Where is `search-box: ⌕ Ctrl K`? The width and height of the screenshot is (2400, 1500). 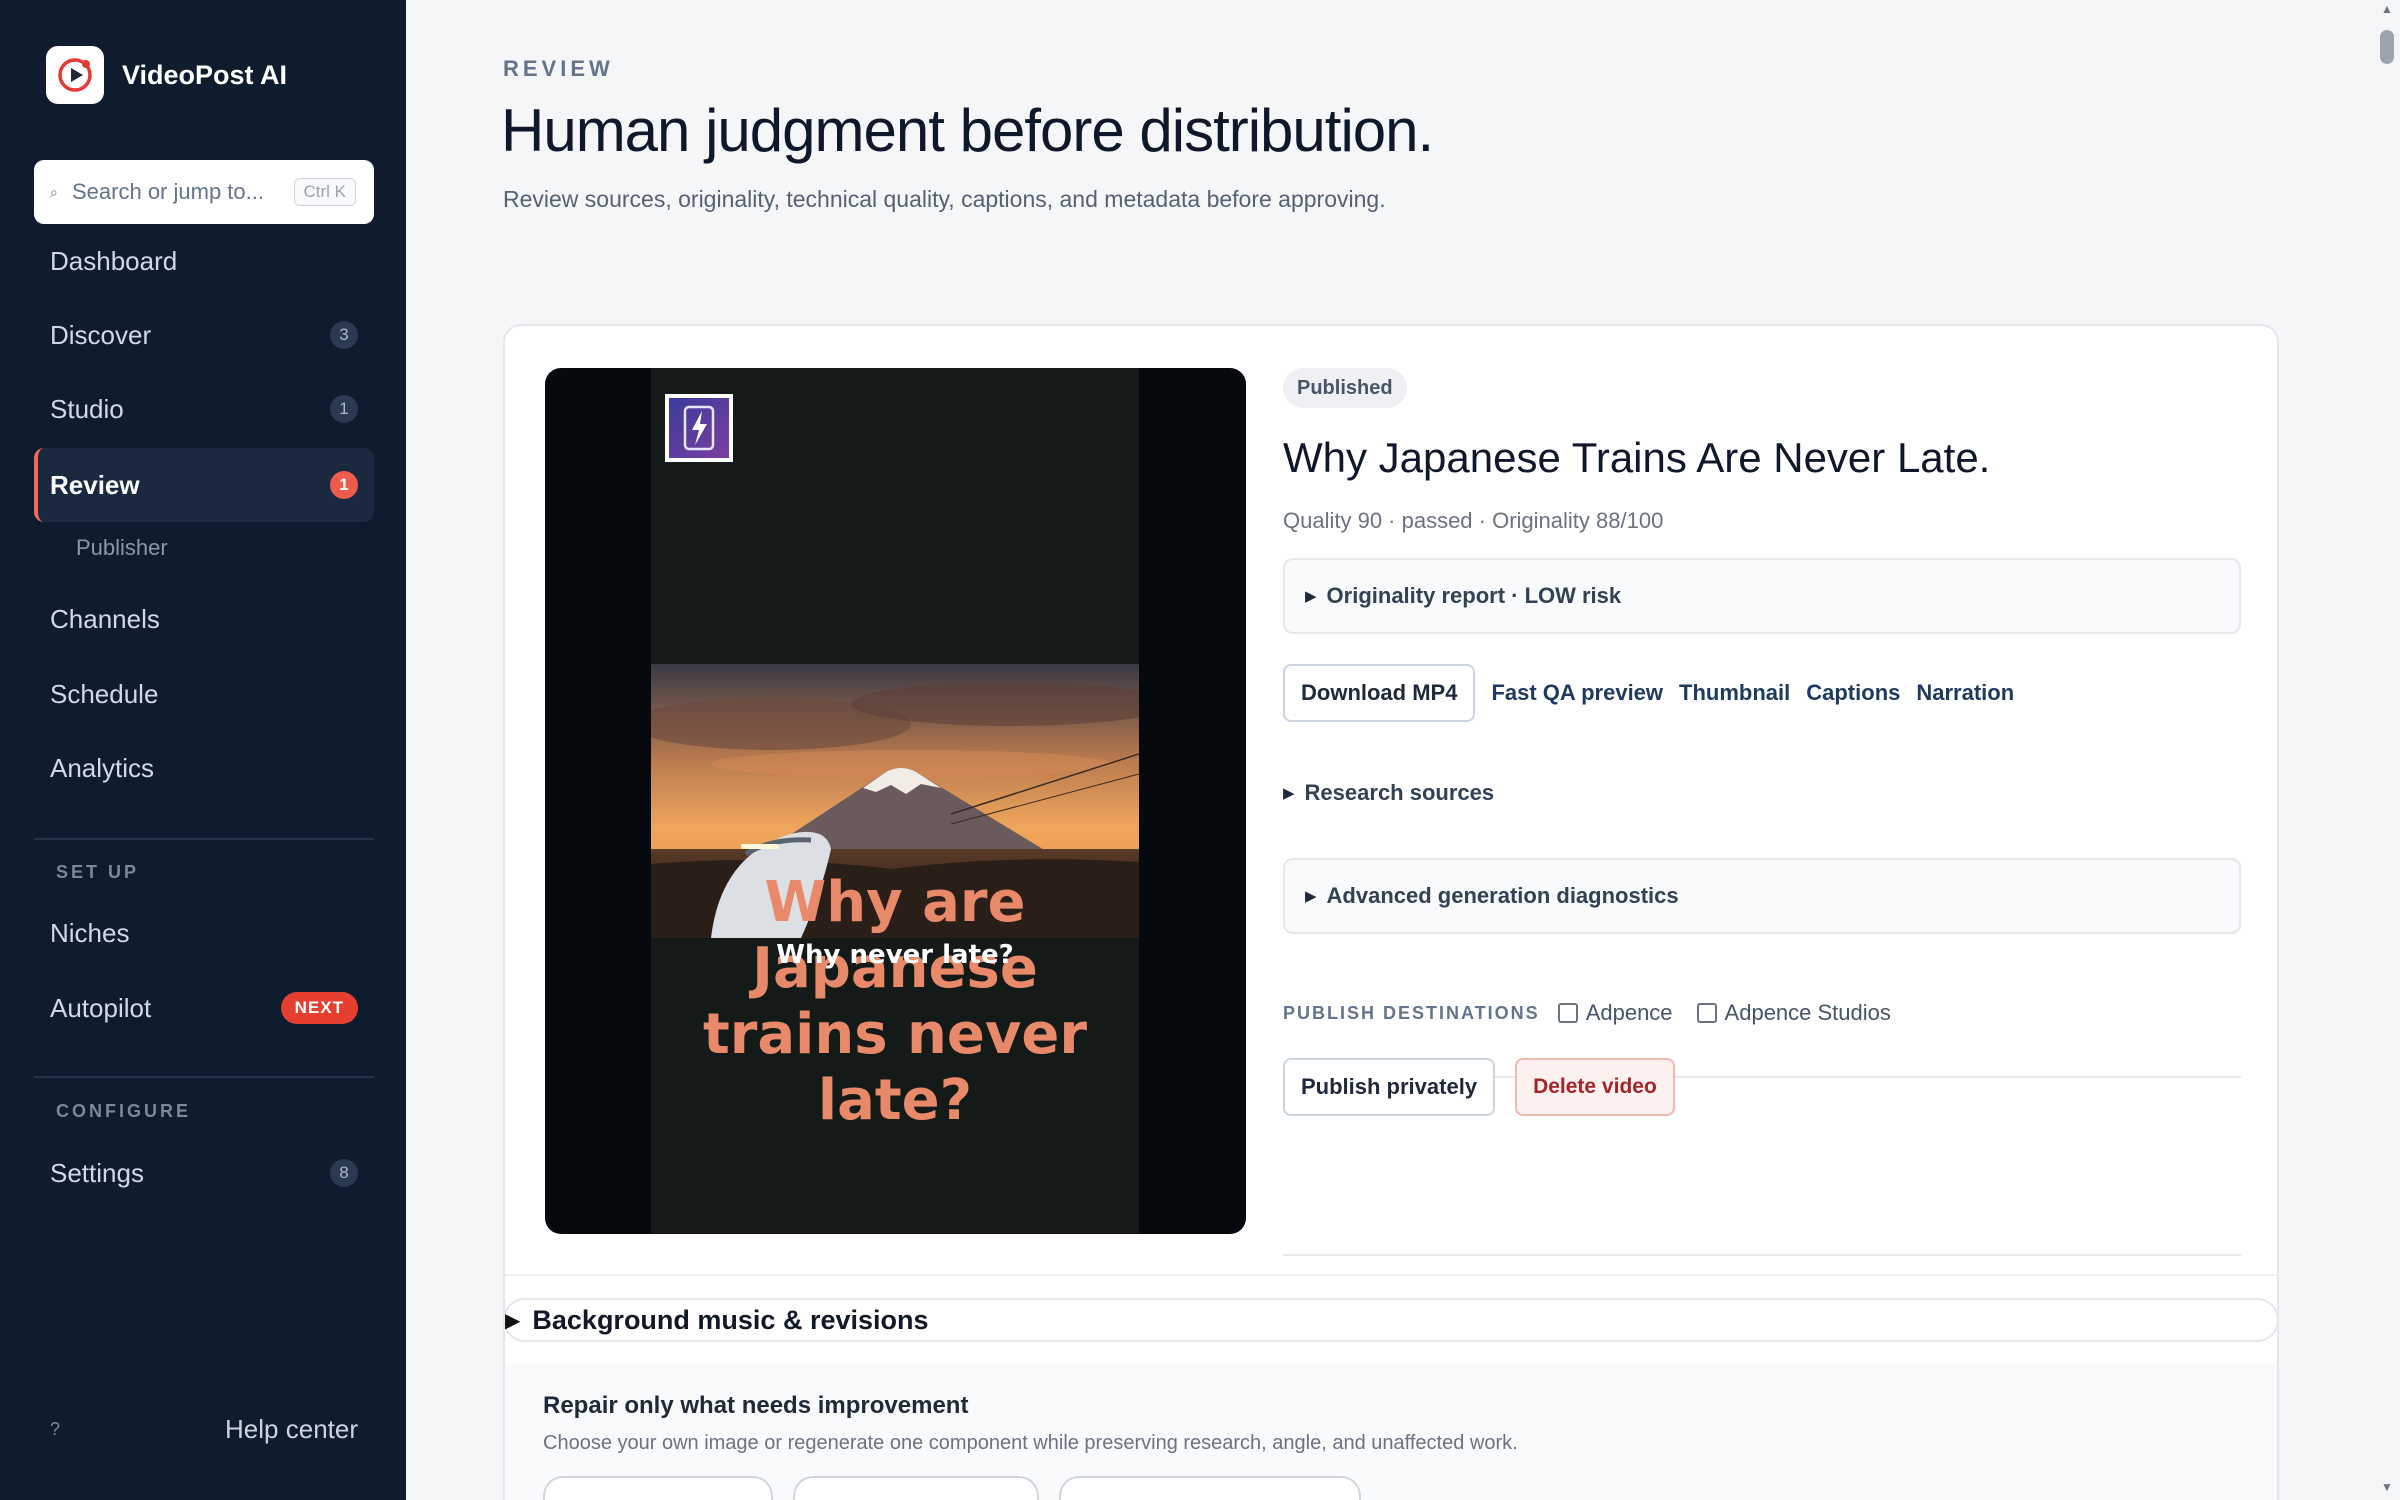
search-box: ⌕ Ctrl K is located at coordinates (204, 192).